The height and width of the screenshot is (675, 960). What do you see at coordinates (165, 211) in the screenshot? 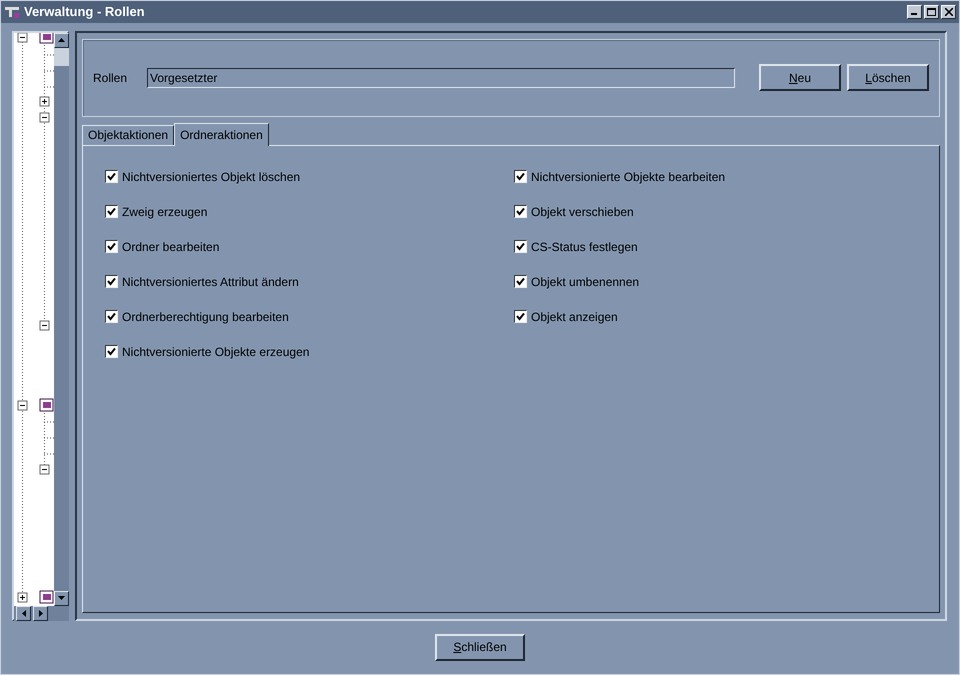
I see `checkbox-label: Zweig erzeugen` at bounding box center [165, 211].